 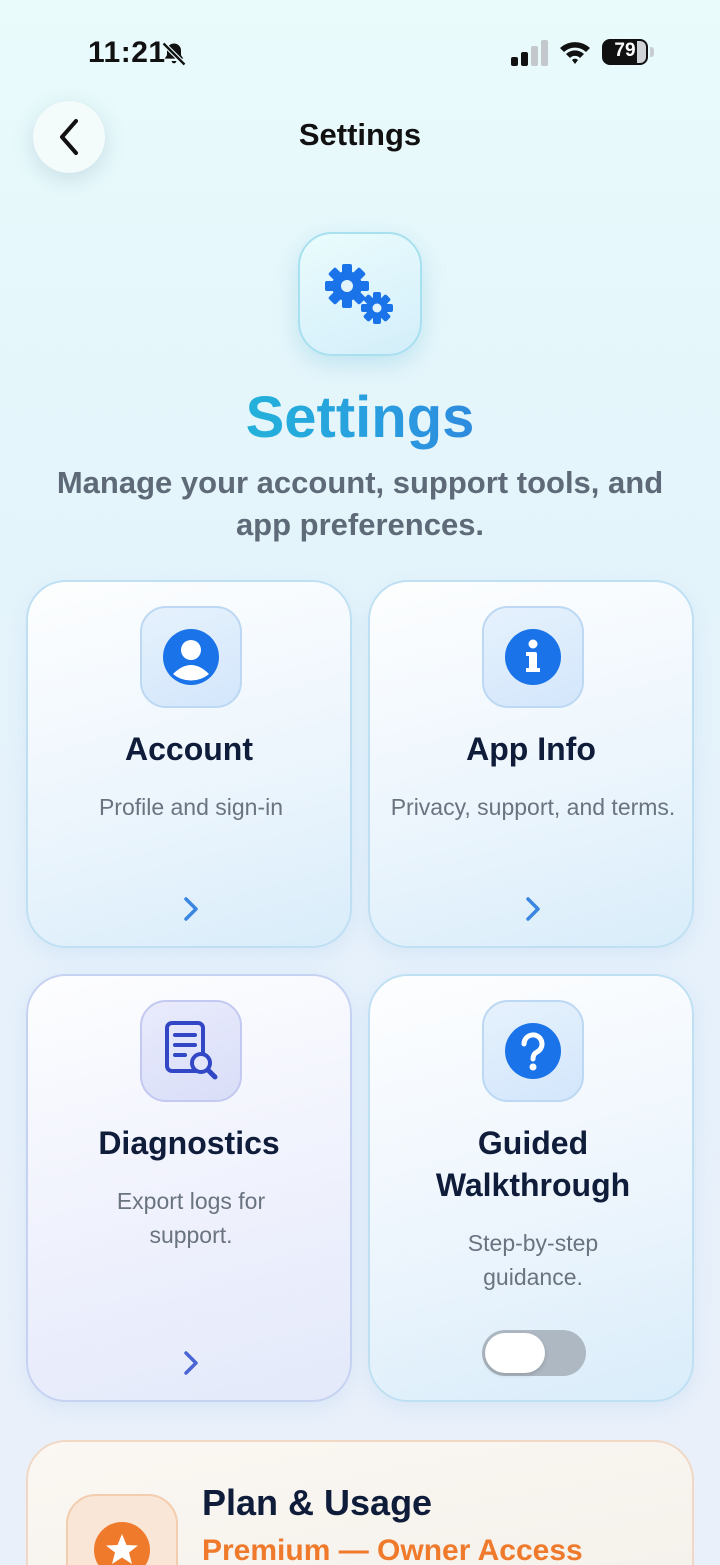 What do you see at coordinates (531, 749) in the screenshot?
I see `app-info-title: App Info` at bounding box center [531, 749].